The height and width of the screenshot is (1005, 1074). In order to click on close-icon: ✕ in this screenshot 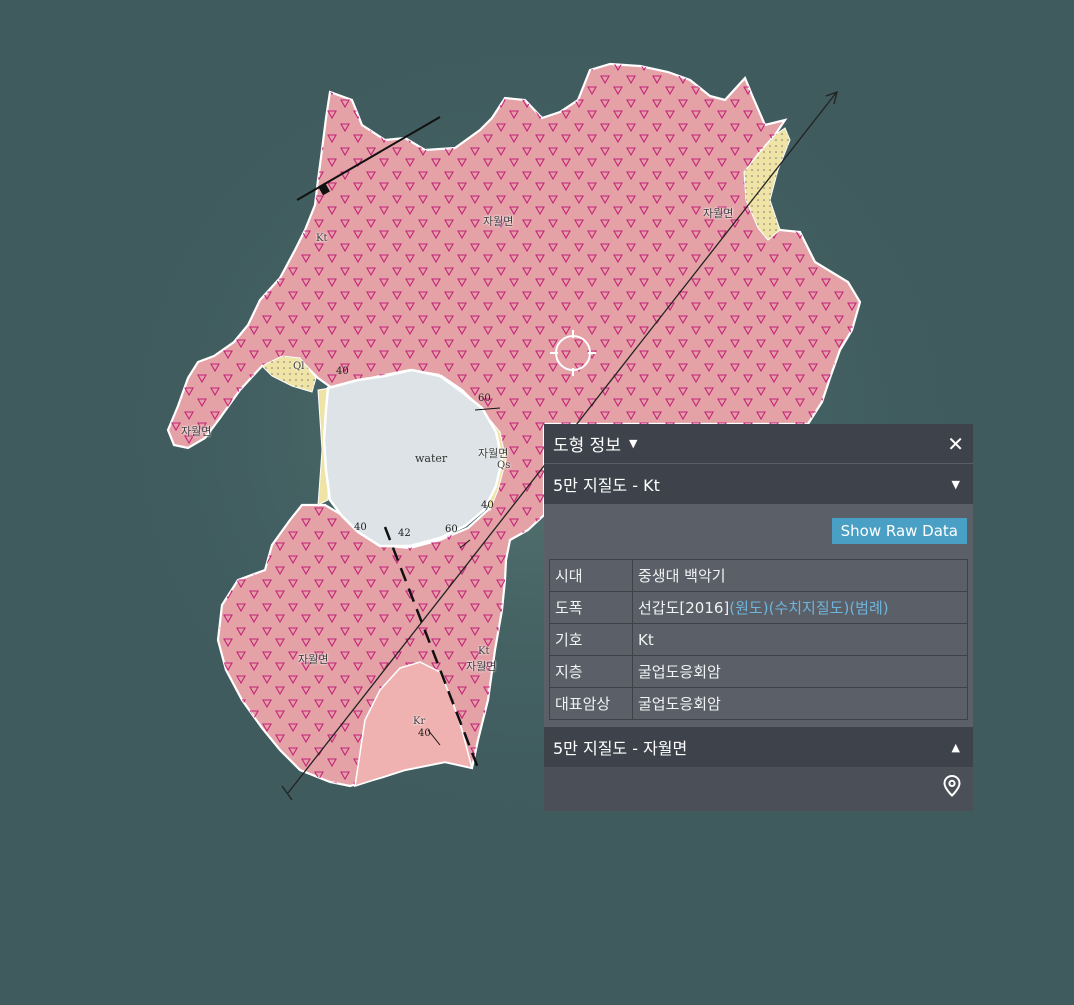, I will do `click(955, 444)`.